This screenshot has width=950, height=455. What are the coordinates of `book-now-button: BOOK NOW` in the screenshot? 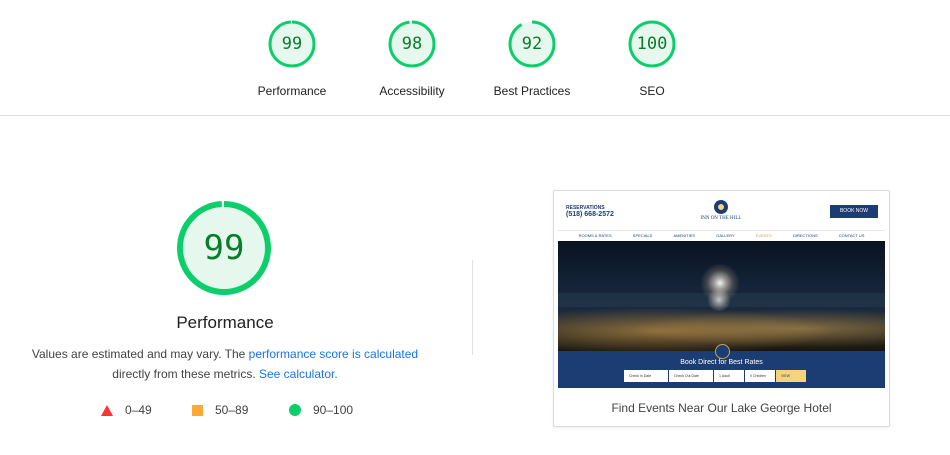 It's located at (854, 211).